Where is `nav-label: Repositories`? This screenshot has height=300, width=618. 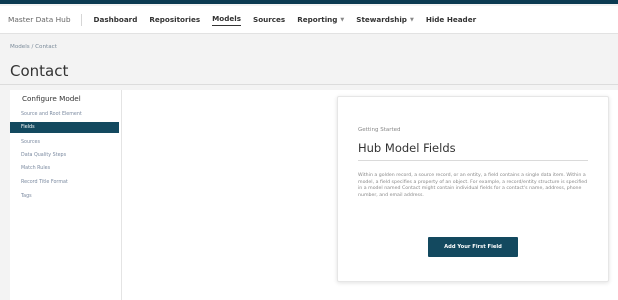
nav-label: Repositories is located at coordinates (175, 19).